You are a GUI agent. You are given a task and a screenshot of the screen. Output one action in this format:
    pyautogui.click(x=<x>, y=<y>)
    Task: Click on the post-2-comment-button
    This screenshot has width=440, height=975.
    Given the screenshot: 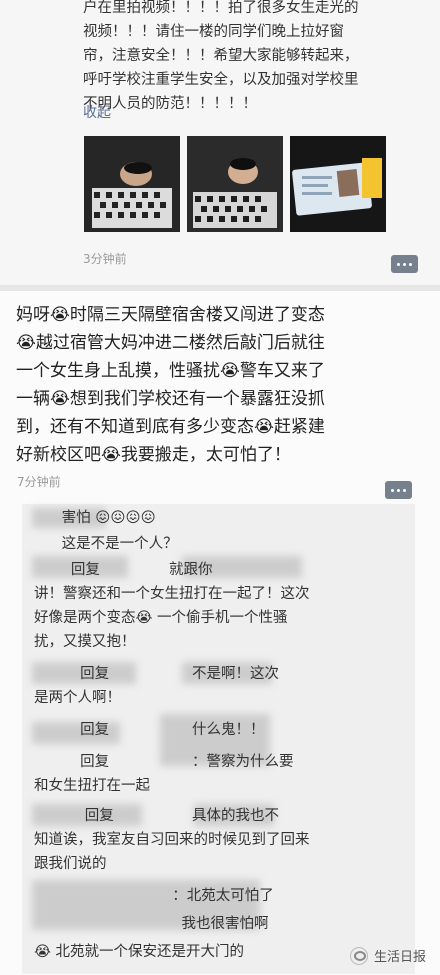 What is the action you would take?
    pyautogui.click(x=398, y=490)
    